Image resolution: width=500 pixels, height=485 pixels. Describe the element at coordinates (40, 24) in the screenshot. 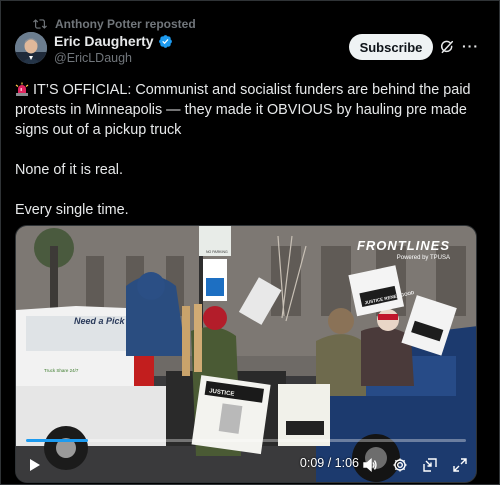

I see `repost-icon` at that location.